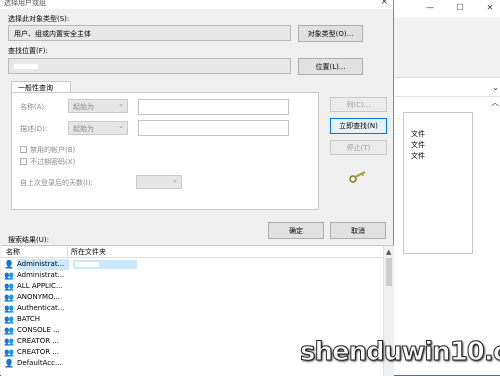 Image resolution: width=500 pixels, height=376 pixels. Describe the element at coordinates (34, 129) in the screenshot. I see `description-label: 描述(D):` at that location.